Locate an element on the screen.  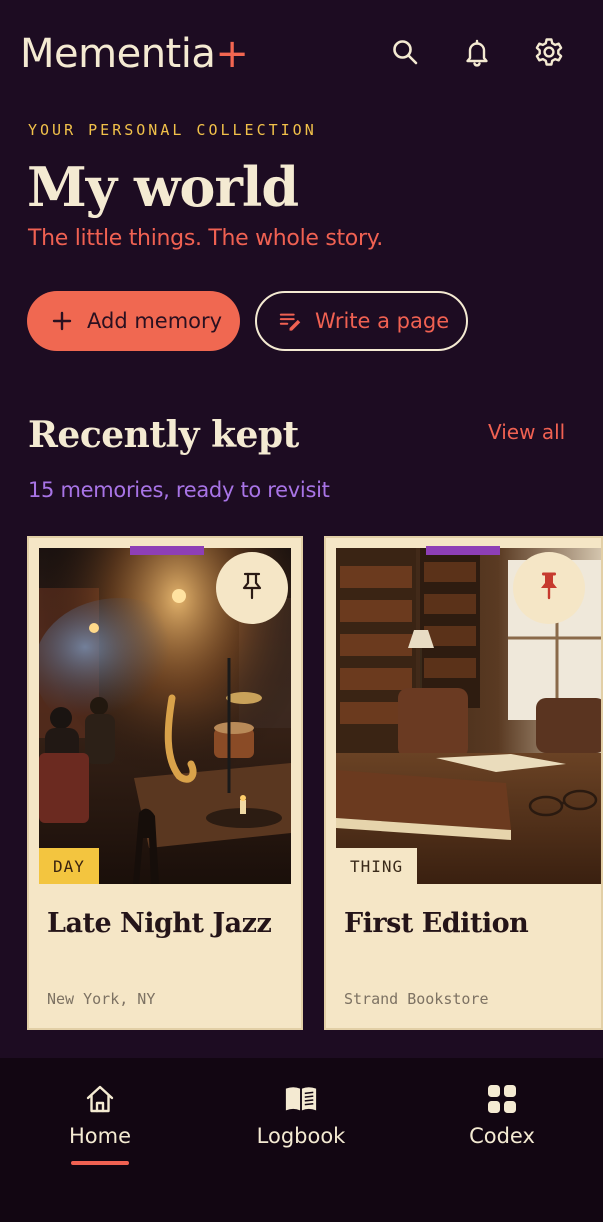
active-indicator is located at coordinates (100, 1163).